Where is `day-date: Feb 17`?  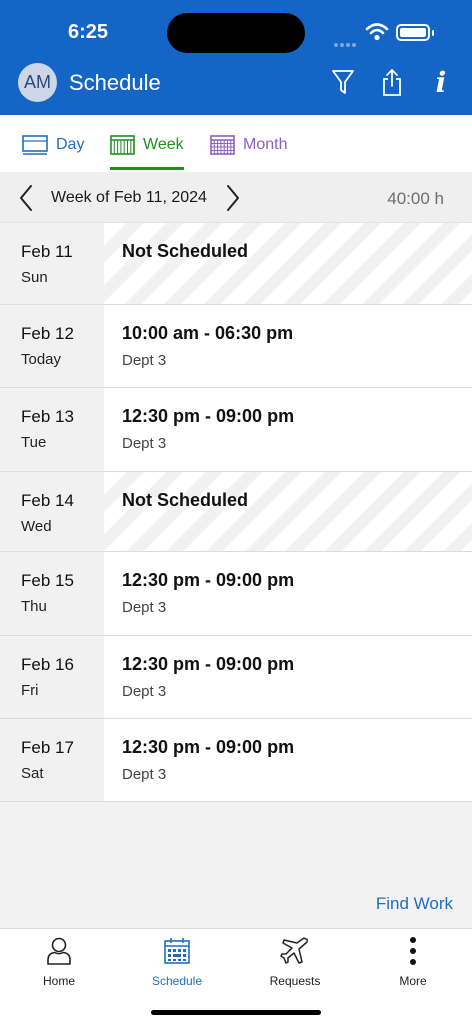 day-date: Feb 17 is located at coordinates (47, 747).